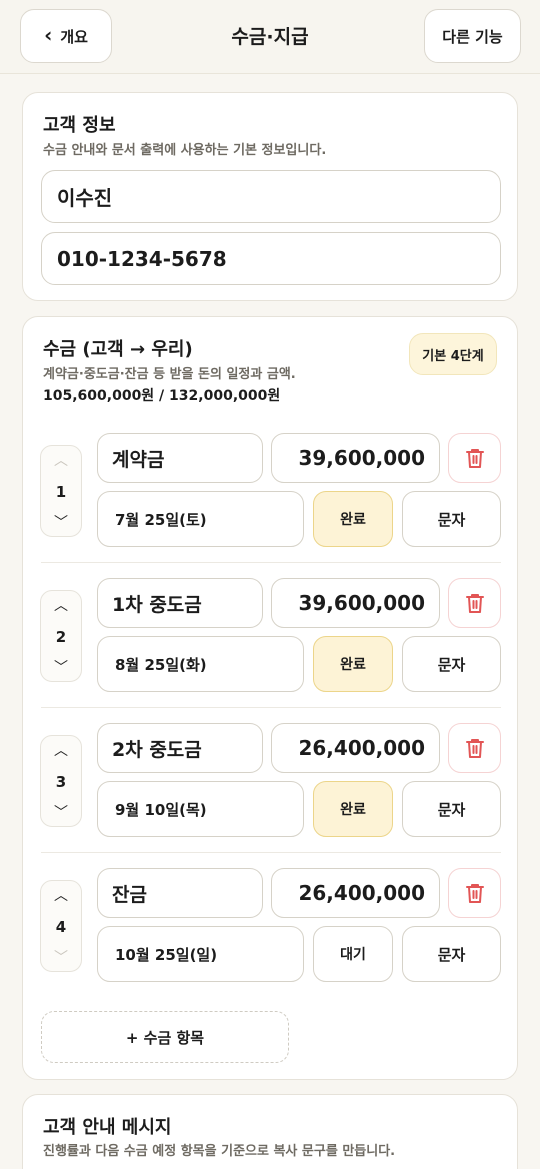  I want to click on item-date-input: 8월 25일(화), so click(200, 664).